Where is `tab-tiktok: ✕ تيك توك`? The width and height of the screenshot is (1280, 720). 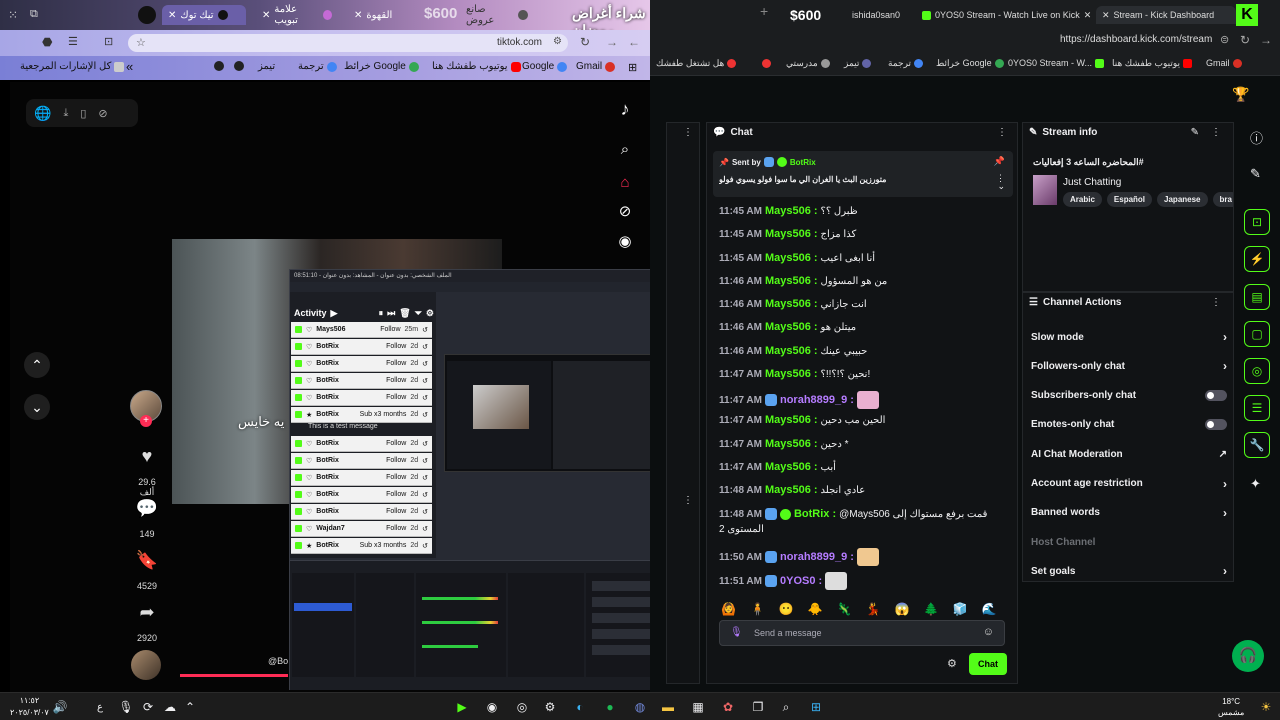
tab-tiktok: ✕ تيك توك is located at coordinates (204, 15).